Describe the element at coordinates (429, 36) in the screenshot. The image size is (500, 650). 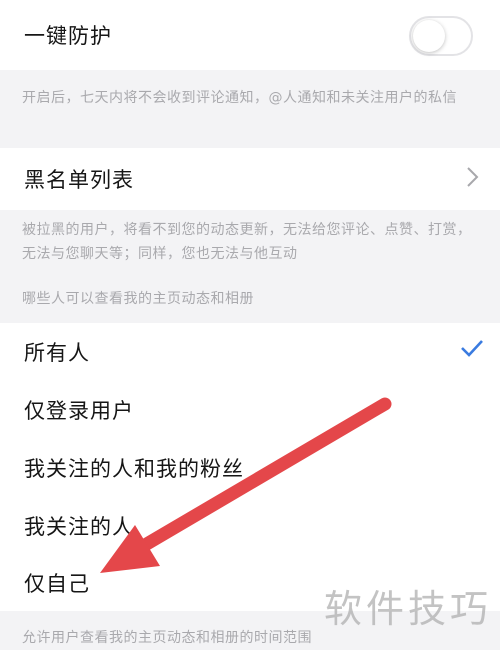
I see `toggle-knob` at that location.